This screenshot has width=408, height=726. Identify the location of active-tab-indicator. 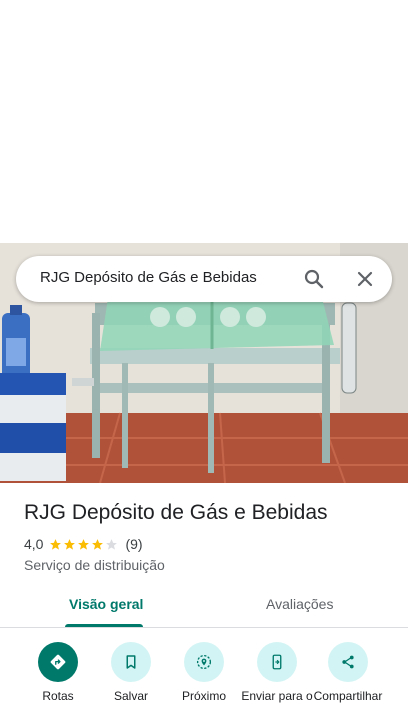
(104, 625).